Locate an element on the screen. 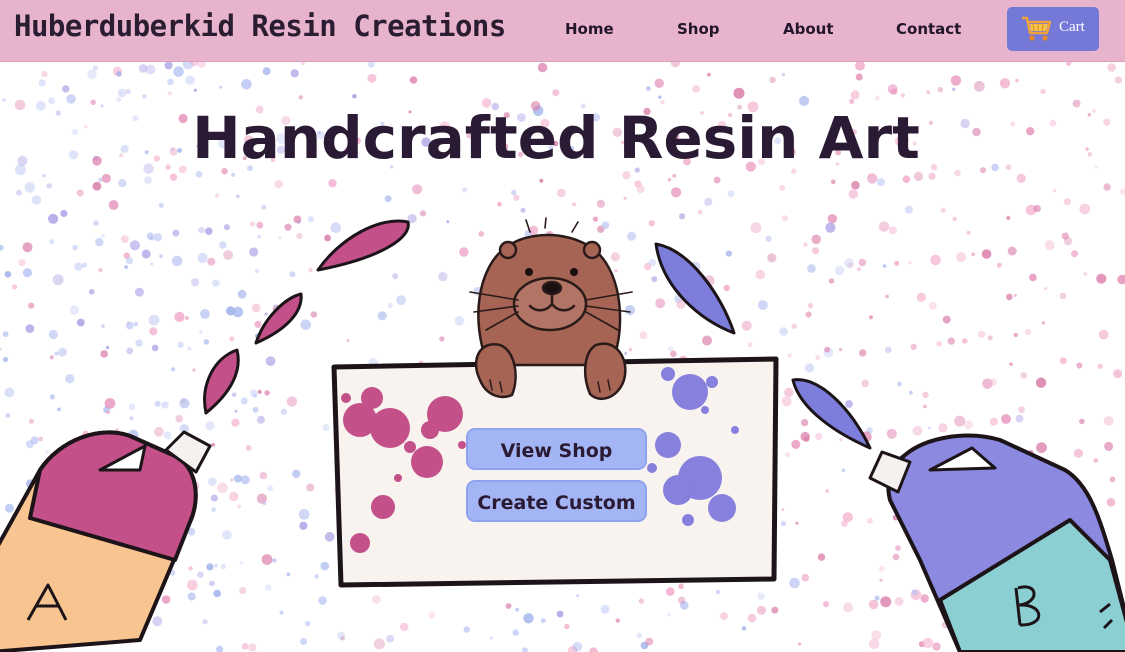 Image resolution: width=1125 pixels, height=652 pixels. resin-bottle-a is located at coordinates (106, 541).